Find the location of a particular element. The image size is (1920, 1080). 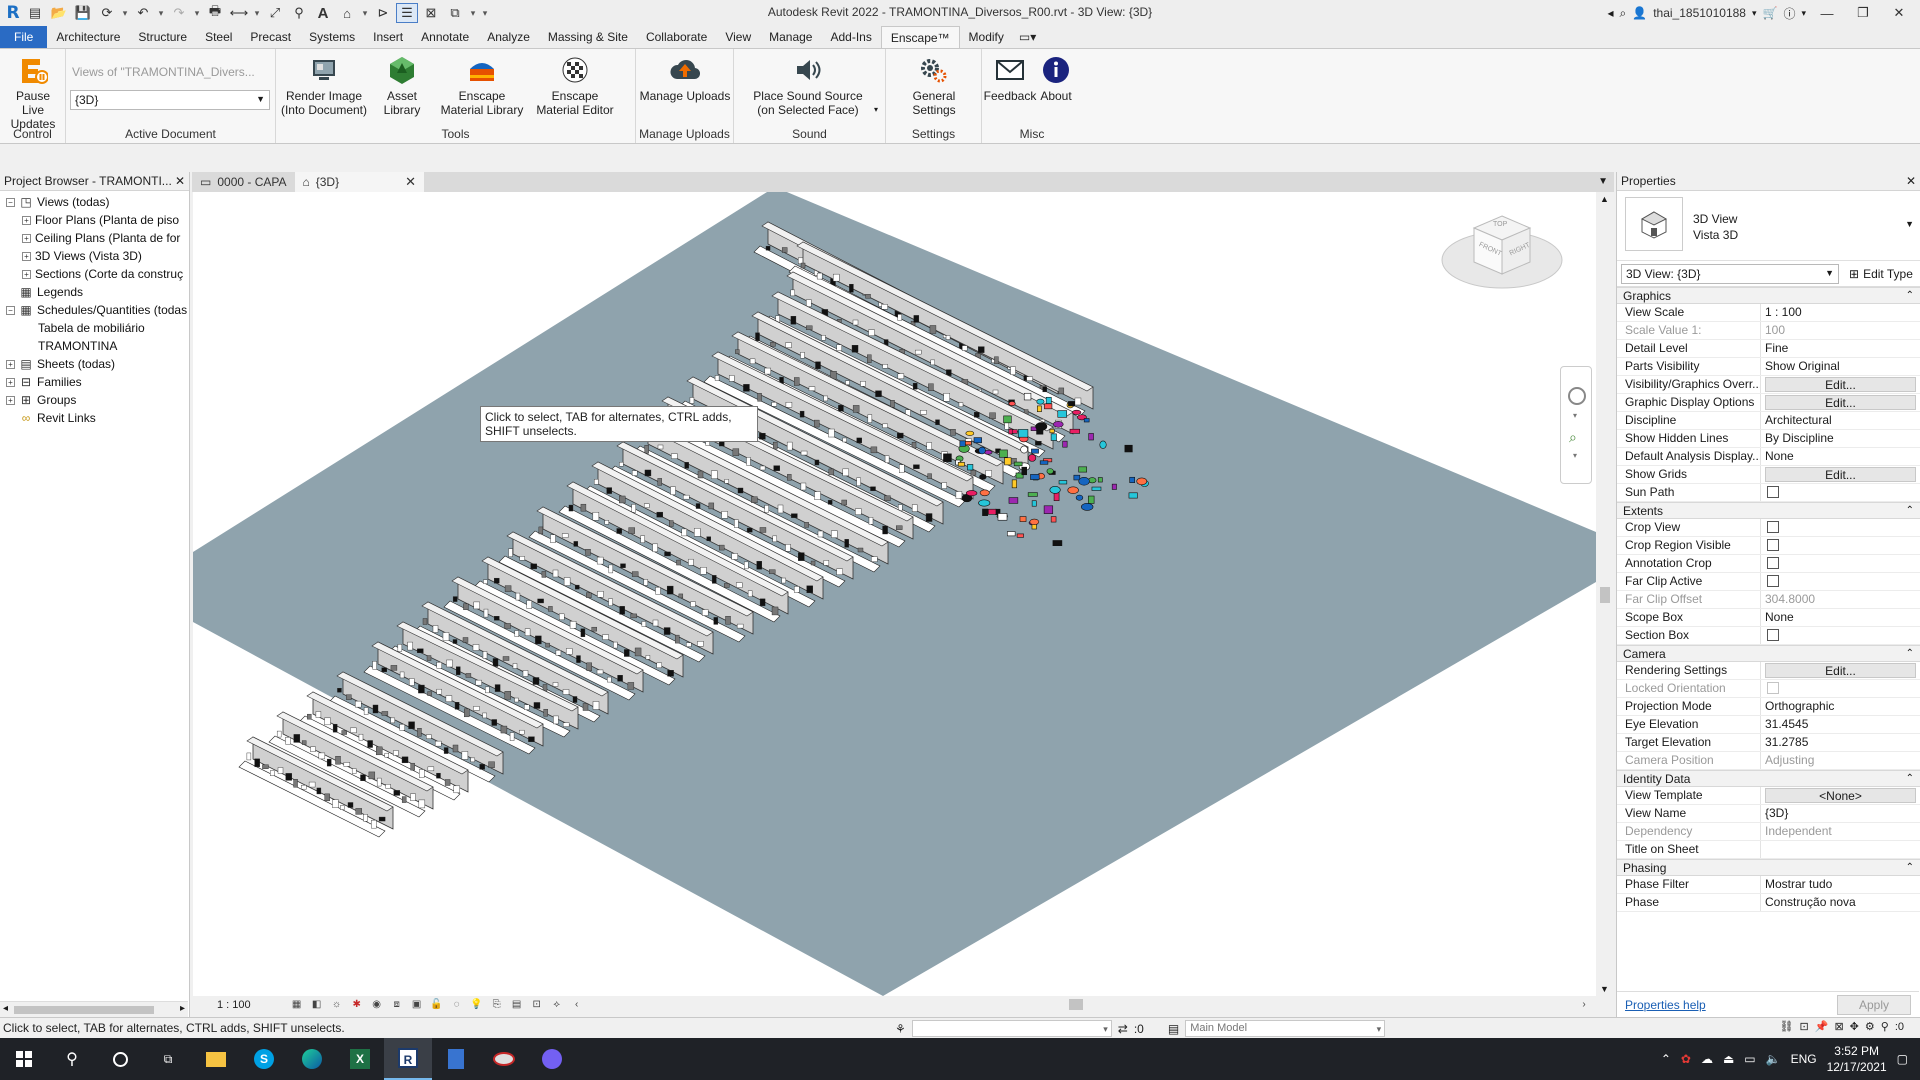

collapse-group-icon: ⌃ is located at coordinates (1910, 510).